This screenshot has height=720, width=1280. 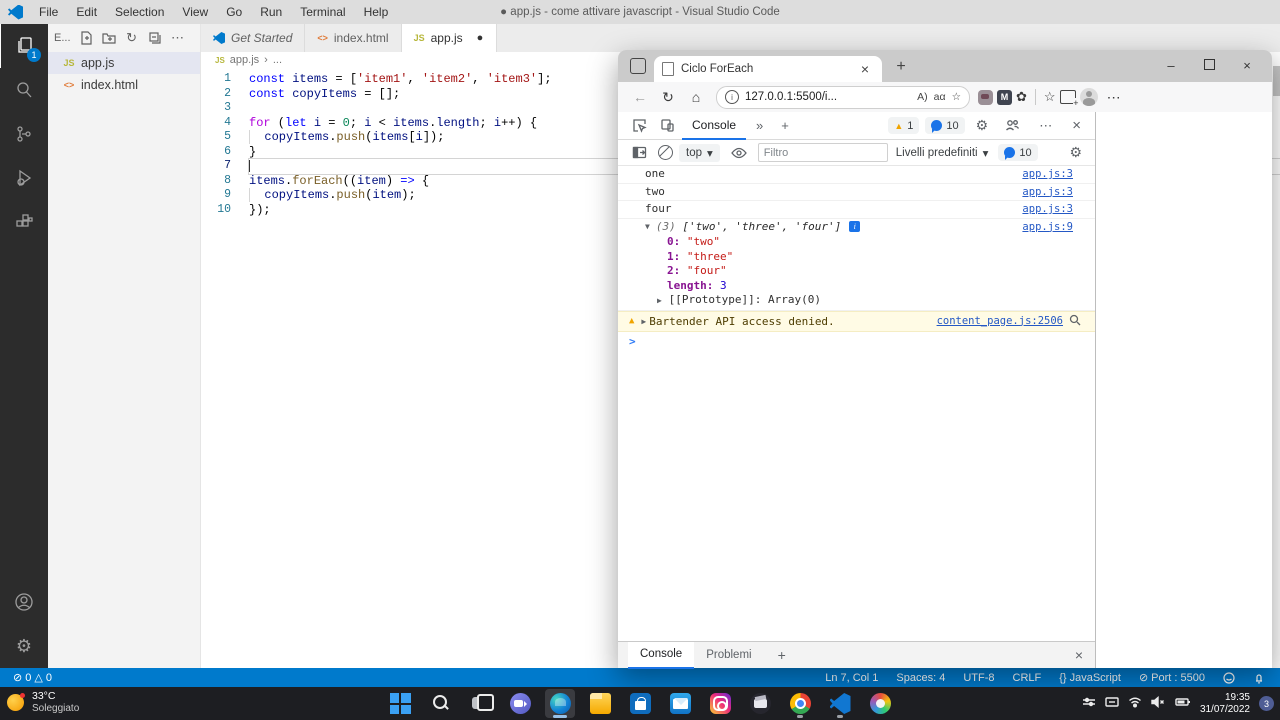 I want to click on minimize-button: –, so click(x=1171, y=65).